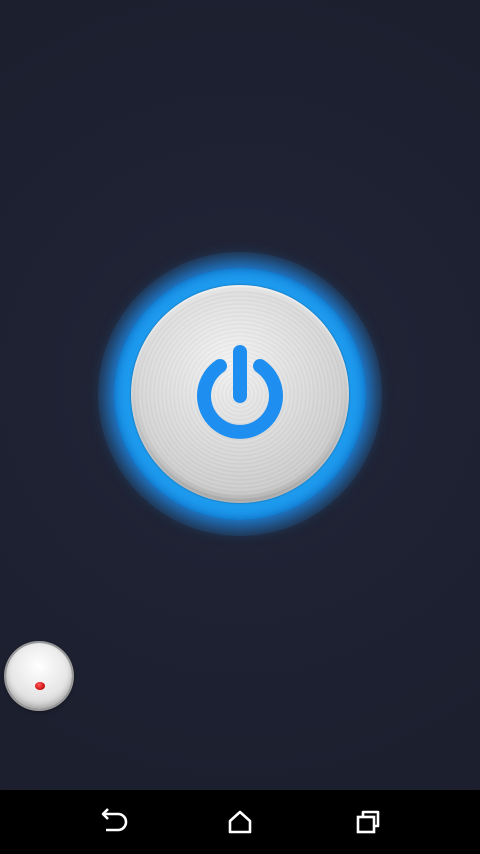  What do you see at coordinates (240, 392) in the screenshot?
I see `power-icon` at bounding box center [240, 392].